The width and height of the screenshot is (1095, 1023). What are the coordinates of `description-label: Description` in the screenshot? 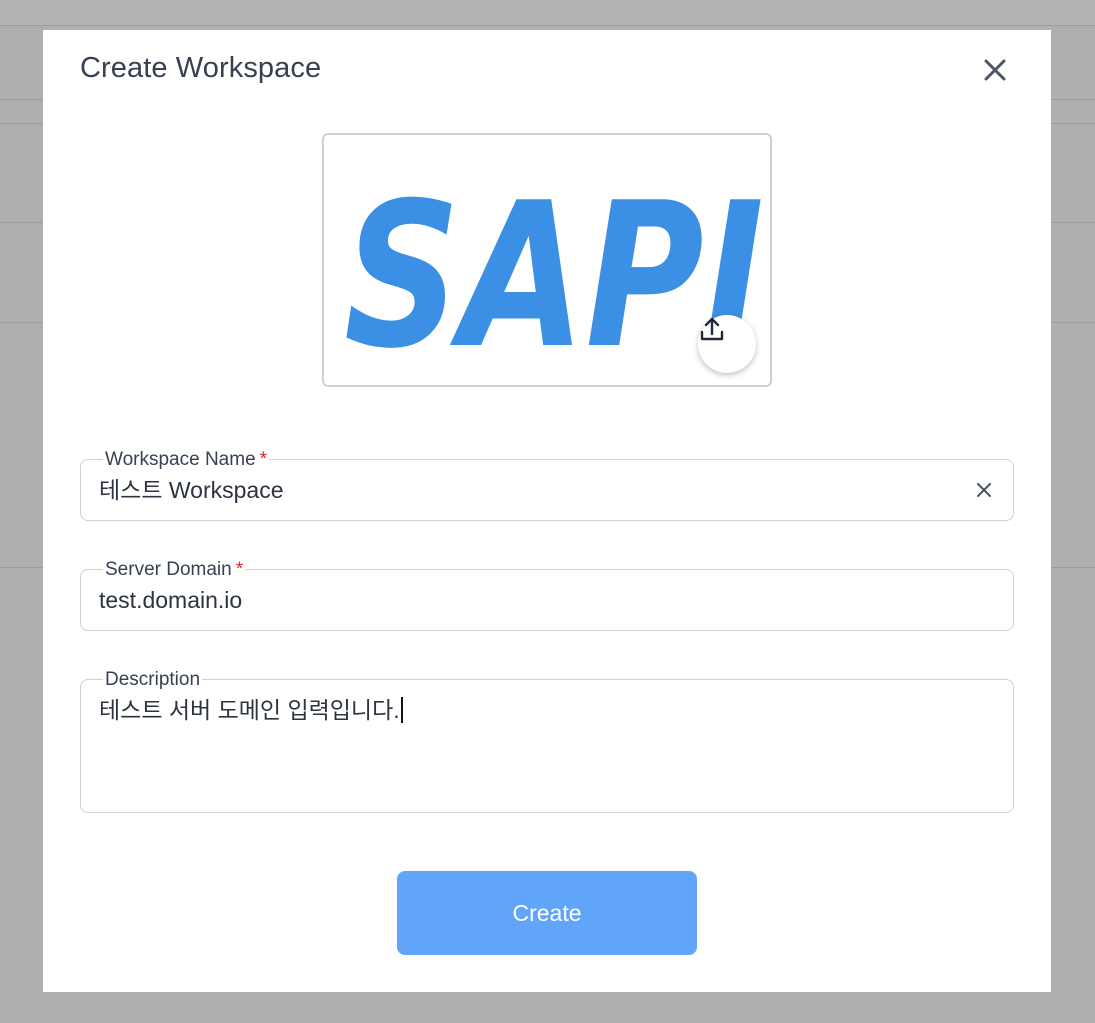 It's located at (153, 679).